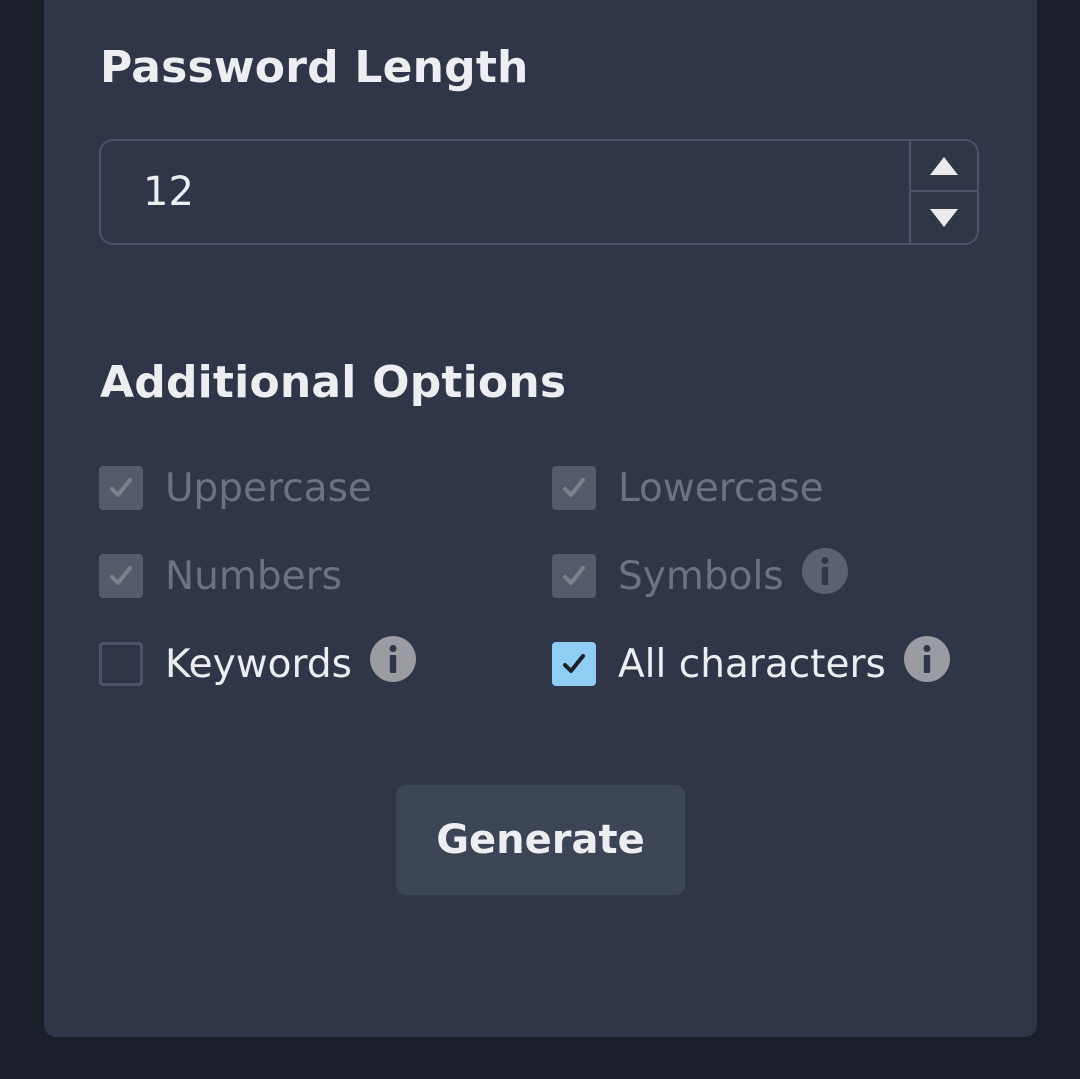  What do you see at coordinates (268, 488) in the screenshot?
I see `uppercase-label: Uppercase` at bounding box center [268, 488].